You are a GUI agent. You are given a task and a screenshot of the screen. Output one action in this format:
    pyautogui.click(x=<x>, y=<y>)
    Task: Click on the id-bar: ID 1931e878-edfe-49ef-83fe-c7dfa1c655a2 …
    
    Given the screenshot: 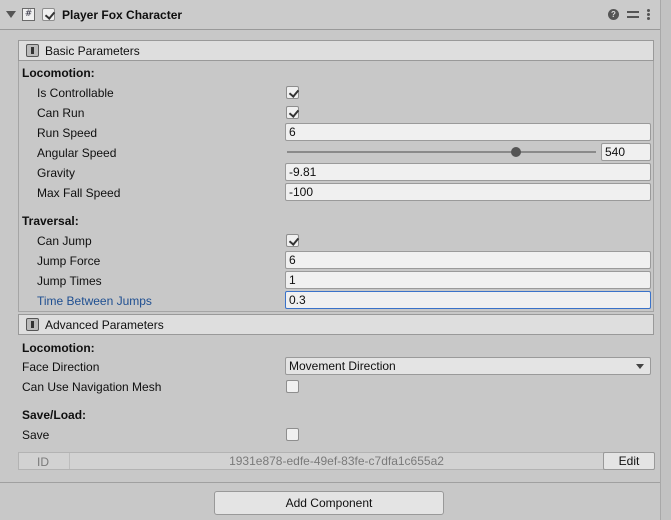 What is the action you would take?
    pyautogui.click(x=336, y=461)
    